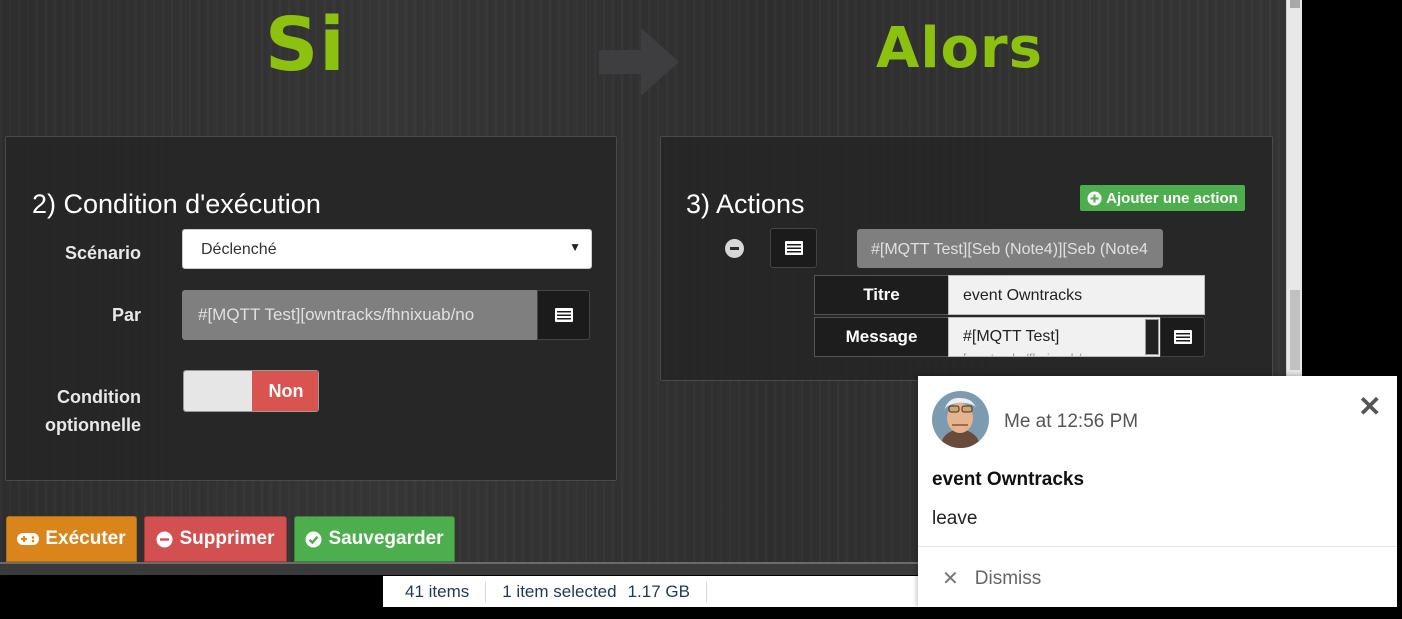  Describe the element at coordinates (1010, 248) in the screenshot. I see `action-command-input: #[MQTT Test][Seb (Note4)][Seb (Note4` at that location.